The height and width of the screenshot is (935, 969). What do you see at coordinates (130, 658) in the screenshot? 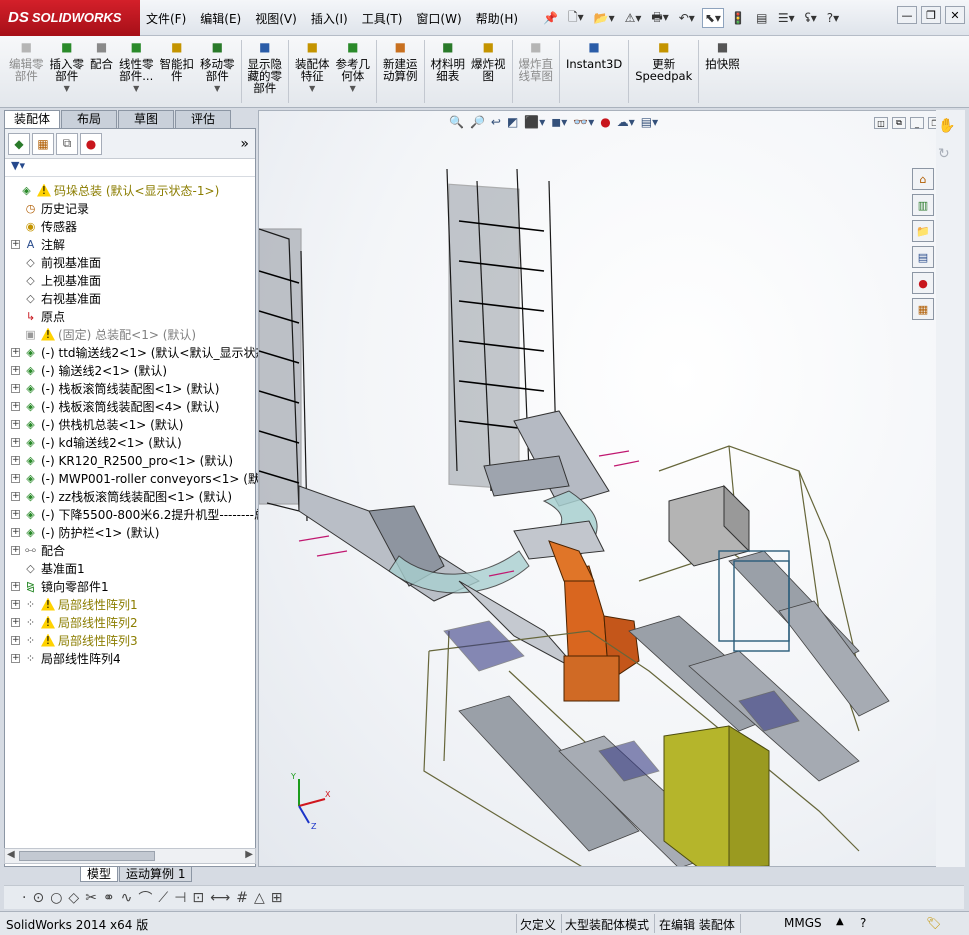
I see `feature-tree-item: + ⁘ 局部线性阵列4` at bounding box center [130, 658].